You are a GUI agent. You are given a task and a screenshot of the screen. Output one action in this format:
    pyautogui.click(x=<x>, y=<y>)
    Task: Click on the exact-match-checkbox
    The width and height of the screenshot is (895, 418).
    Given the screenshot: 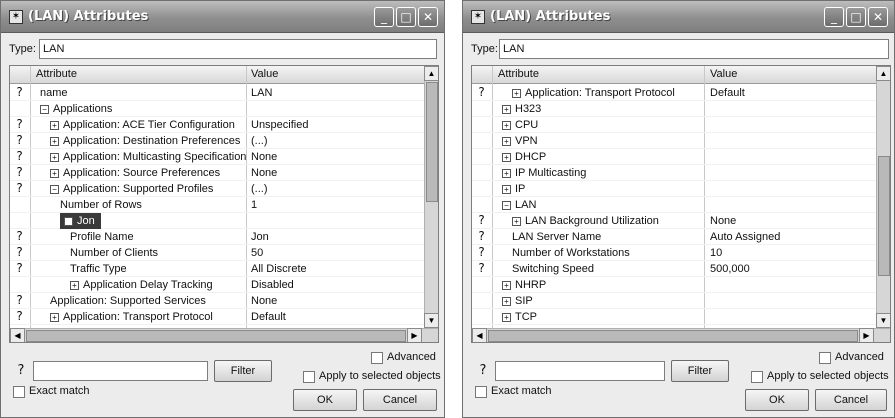 What is the action you would take?
    pyautogui.click(x=19, y=392)
    